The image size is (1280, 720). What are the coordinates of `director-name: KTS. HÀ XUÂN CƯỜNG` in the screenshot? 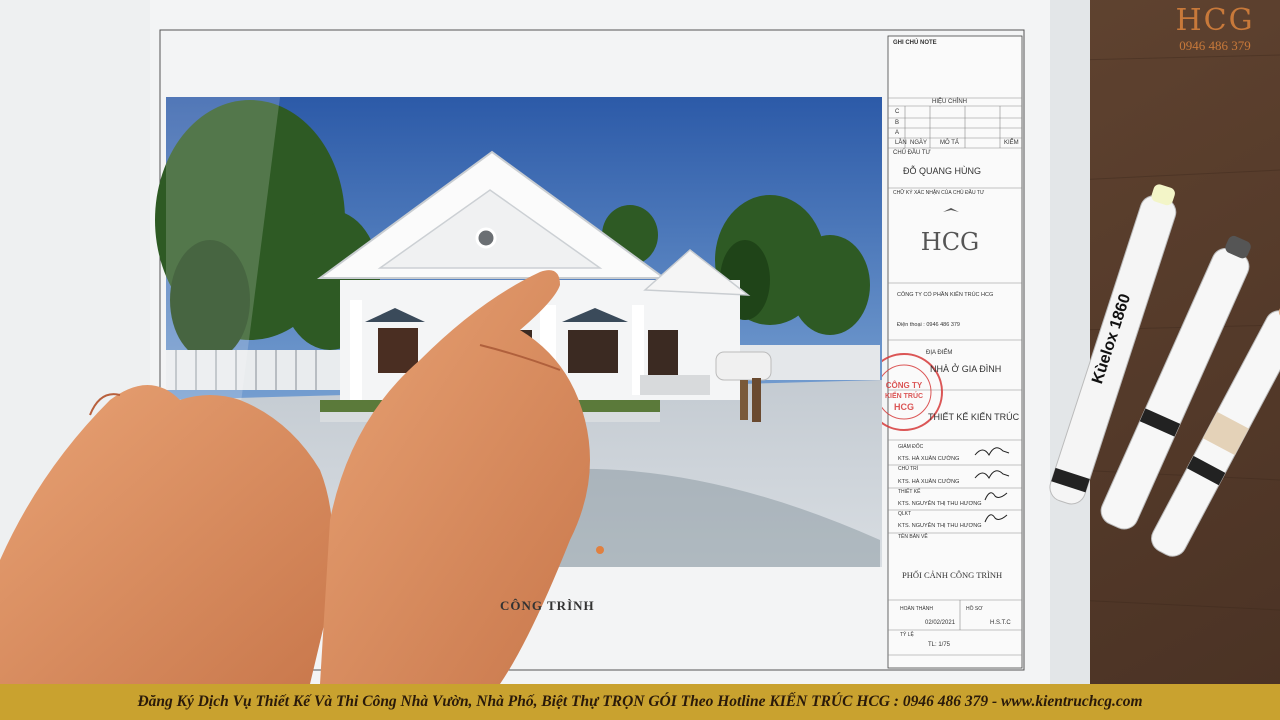 It's located at (929, 459).